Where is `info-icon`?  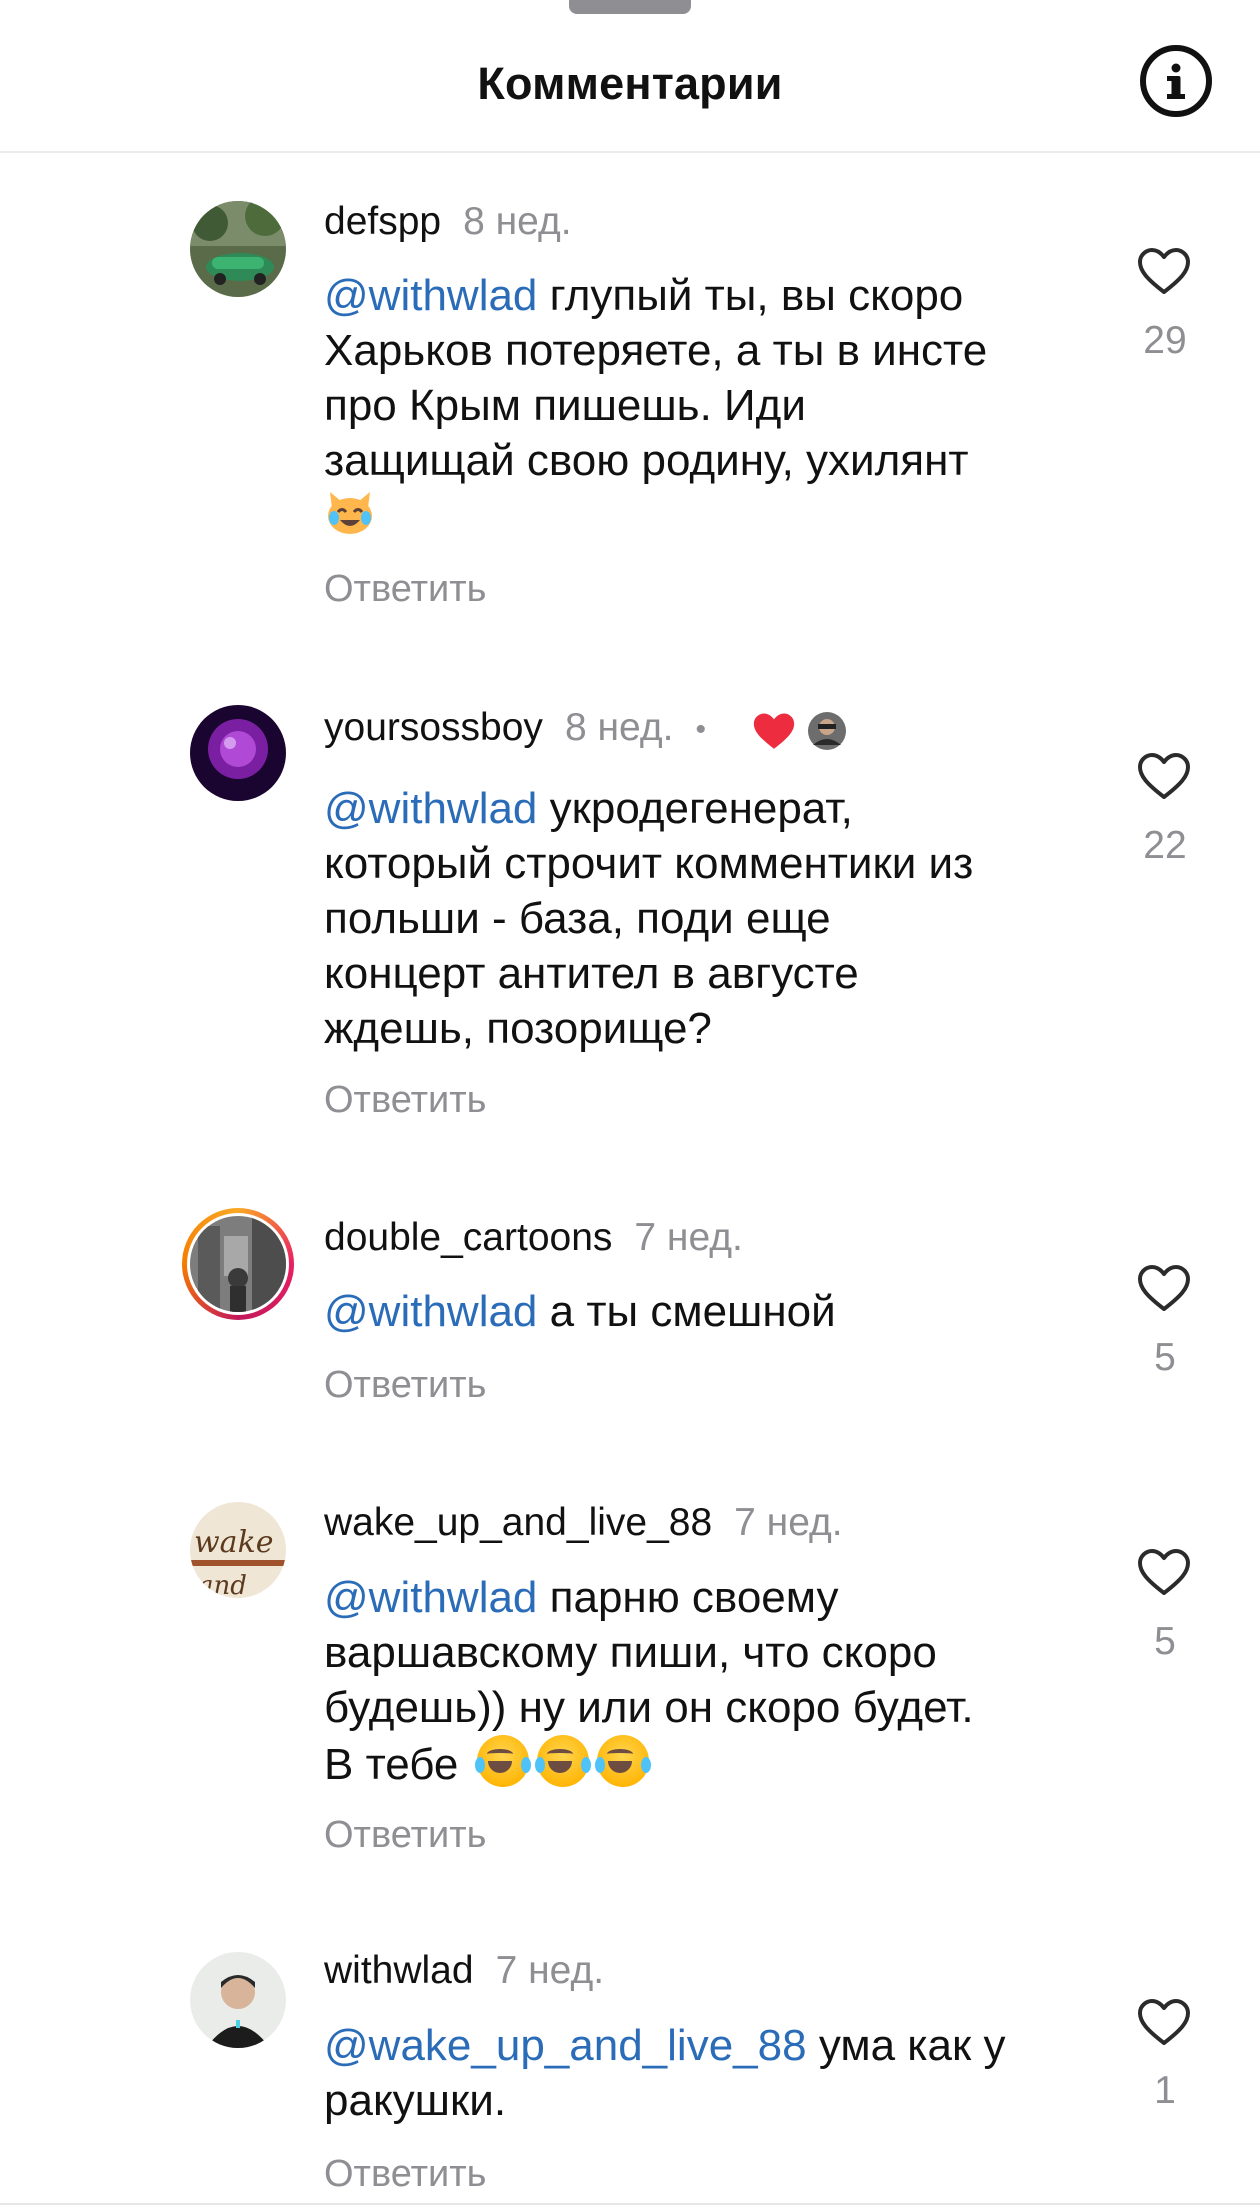 info-icon is located at coordinates (1176, 81).